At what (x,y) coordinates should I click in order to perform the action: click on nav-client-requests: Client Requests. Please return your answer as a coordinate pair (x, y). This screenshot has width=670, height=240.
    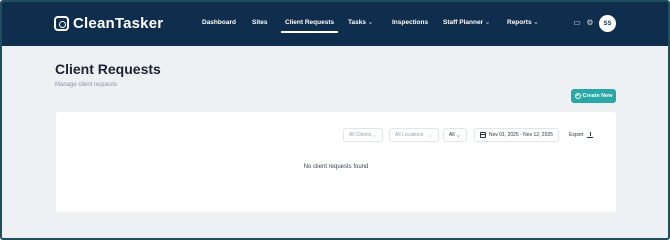
    Looking at the image, I should click on (309, 26).